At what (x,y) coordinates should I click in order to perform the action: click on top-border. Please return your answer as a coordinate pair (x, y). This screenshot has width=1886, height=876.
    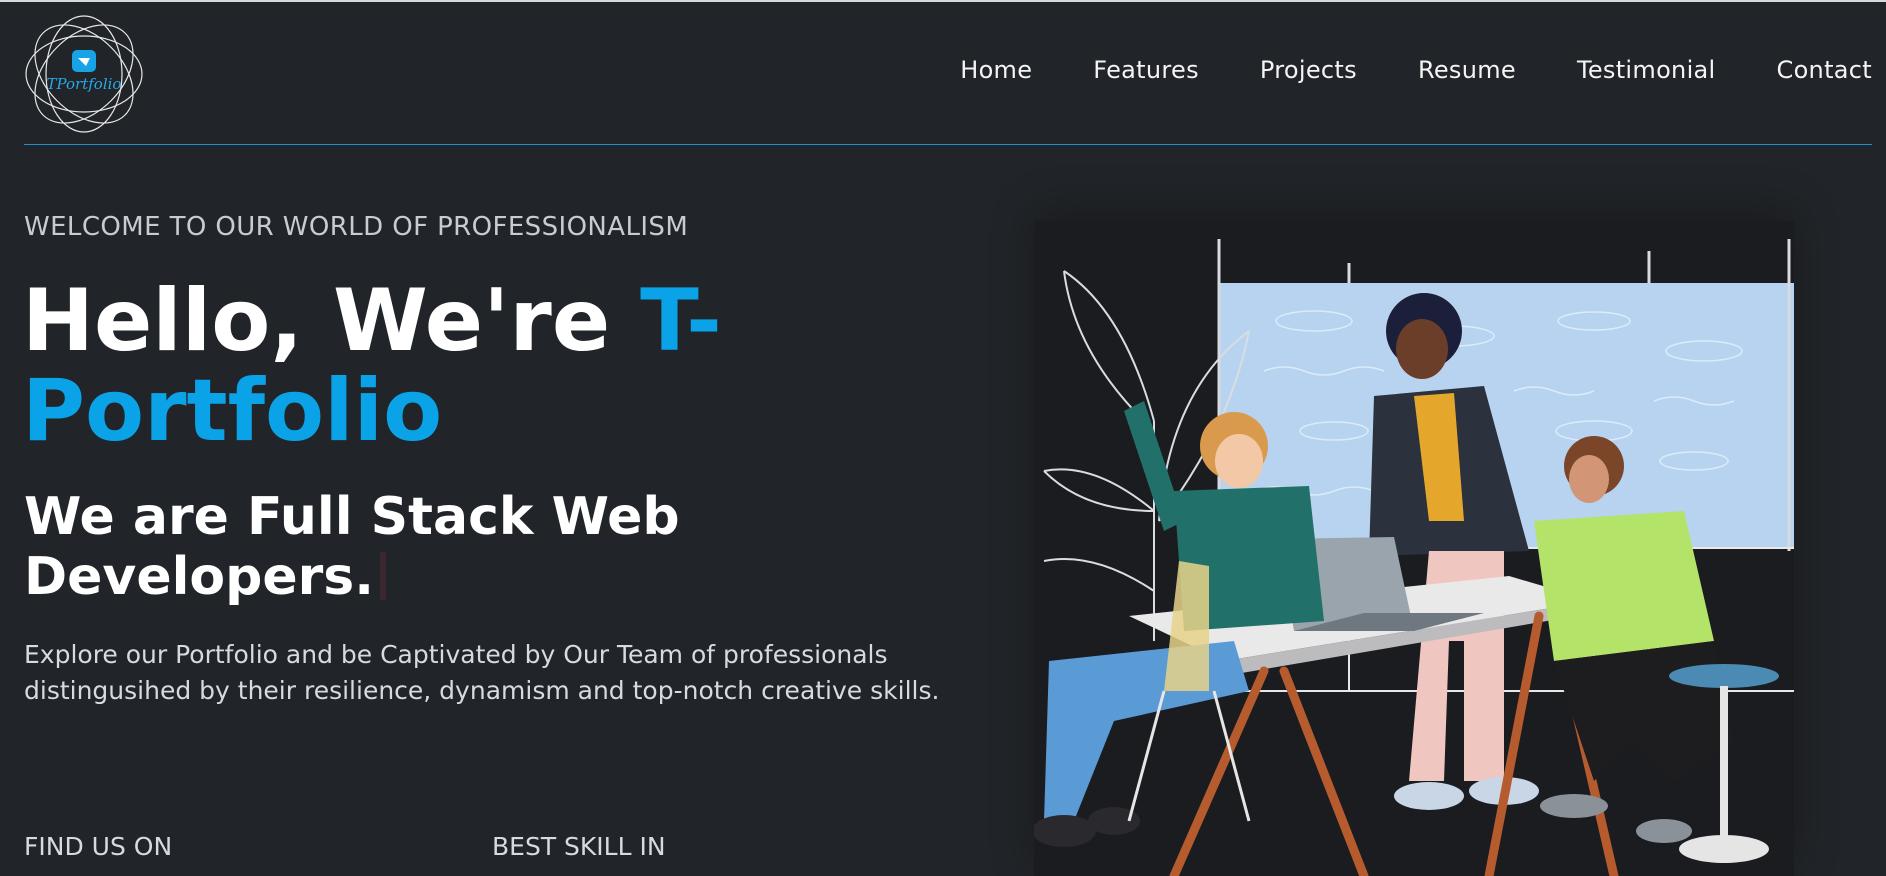
    Looking at the image, I should click on (943, 1).